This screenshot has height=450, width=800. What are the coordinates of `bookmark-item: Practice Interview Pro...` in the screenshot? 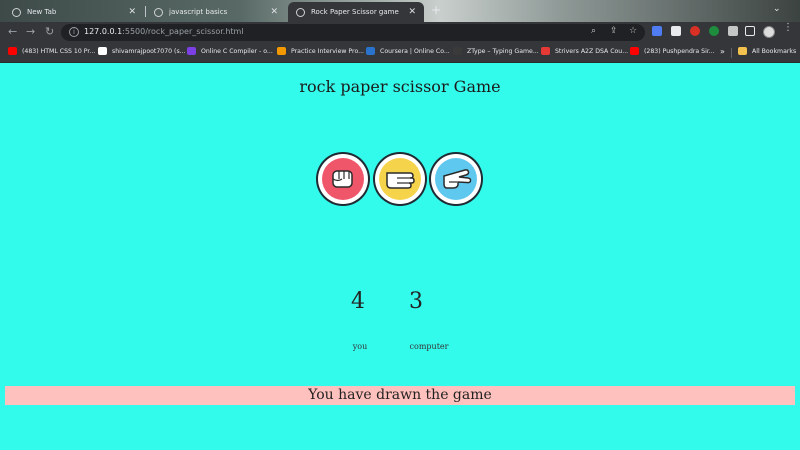 It's located at (320, 51).